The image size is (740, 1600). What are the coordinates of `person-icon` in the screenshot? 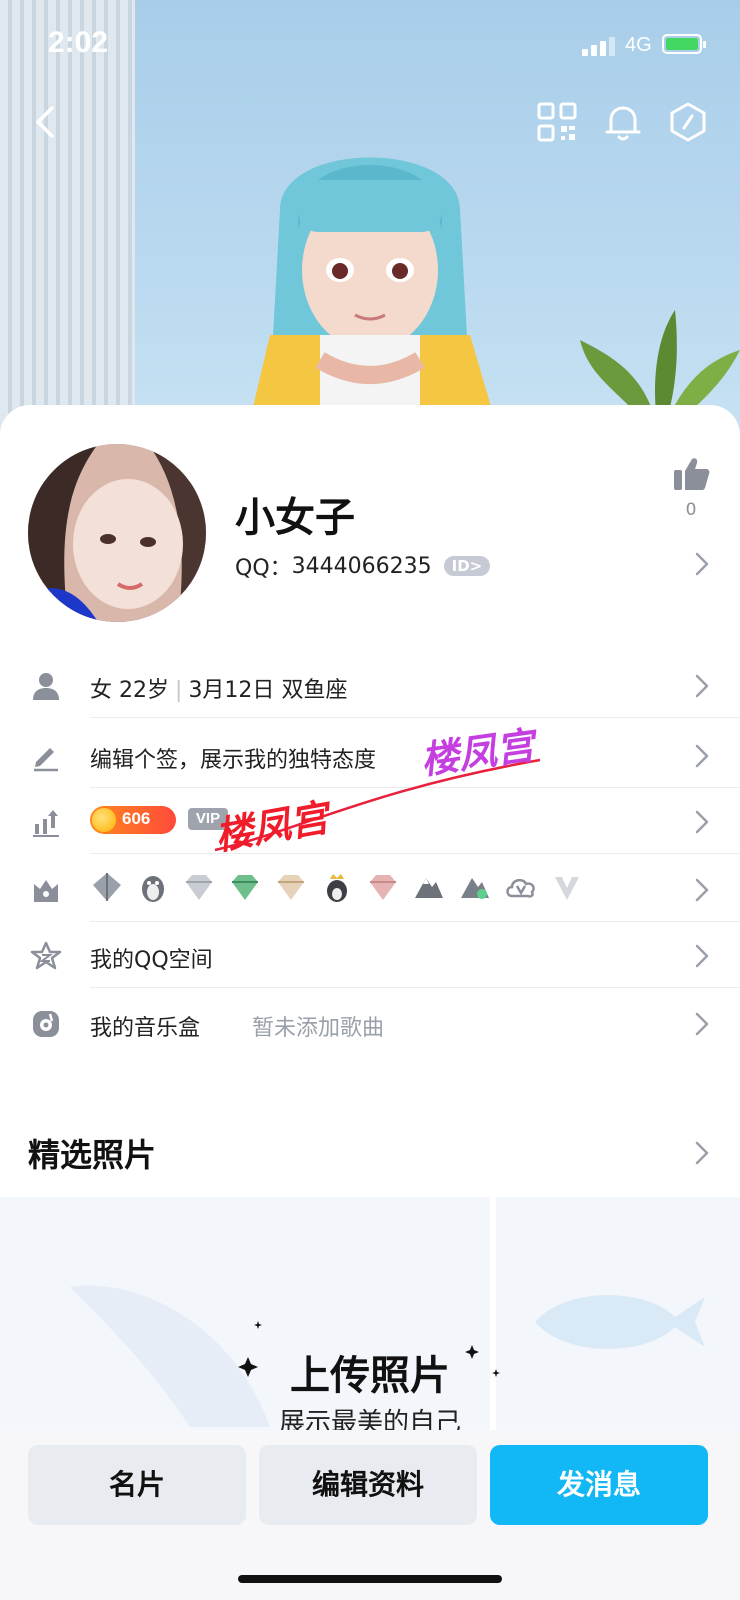 It's located at (46, 686).